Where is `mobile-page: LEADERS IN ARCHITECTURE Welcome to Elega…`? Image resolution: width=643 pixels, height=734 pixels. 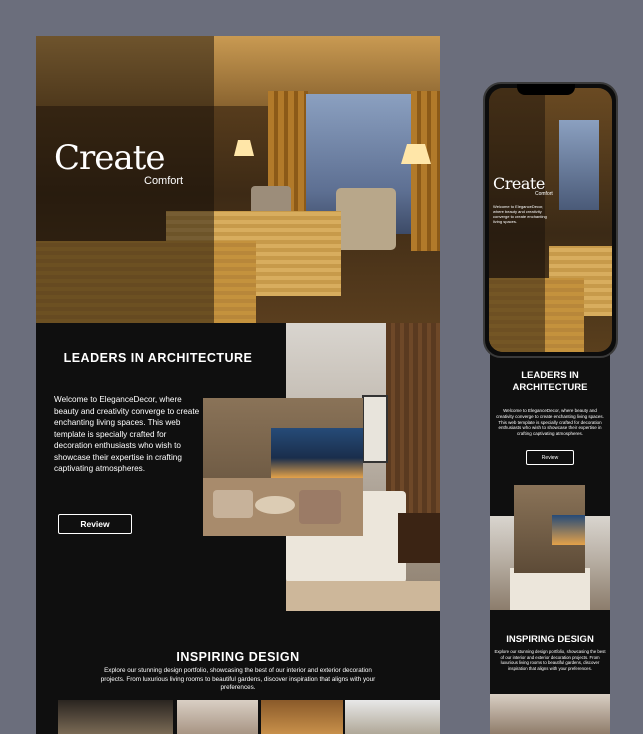
mobile-page: LEADERS IN ARCHITECTURE Welcome to Elega… is located at coordinates (550, 544).